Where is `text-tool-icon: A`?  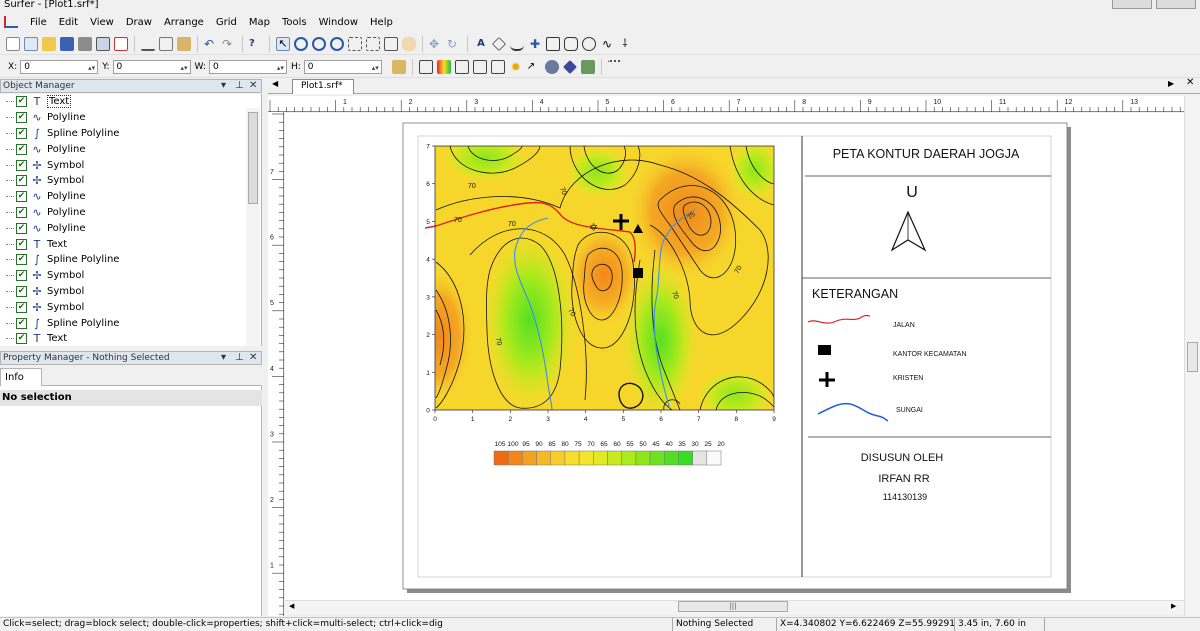
text-tool-icon: A is located at coordinates (481, 44).